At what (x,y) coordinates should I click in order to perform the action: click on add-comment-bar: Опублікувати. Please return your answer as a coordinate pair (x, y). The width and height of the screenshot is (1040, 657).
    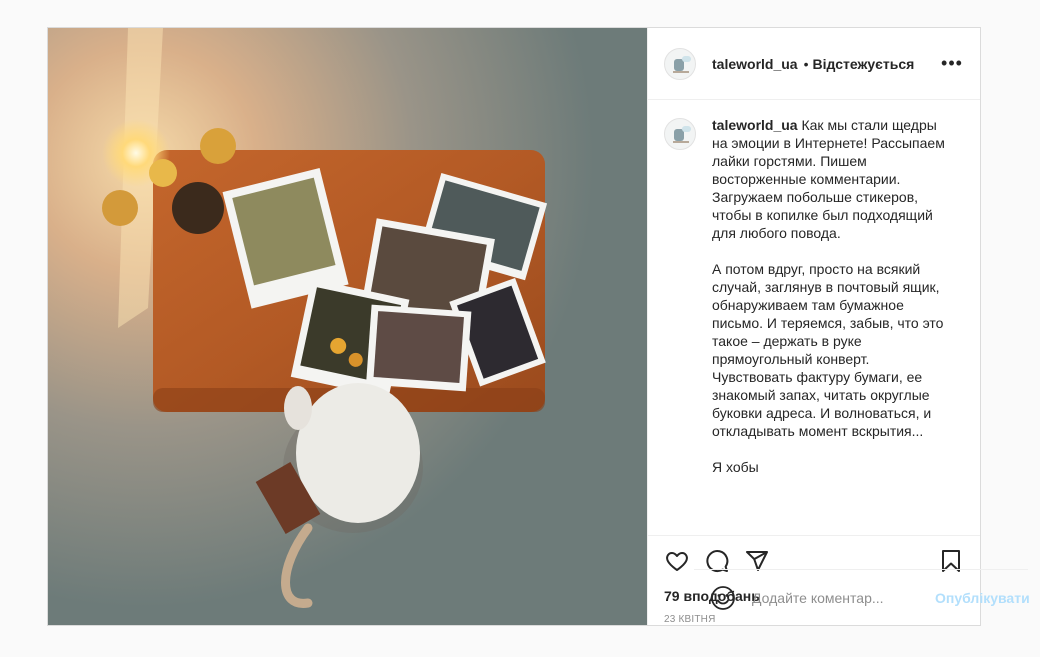
    Looking at the image, I should click on (862, 597).